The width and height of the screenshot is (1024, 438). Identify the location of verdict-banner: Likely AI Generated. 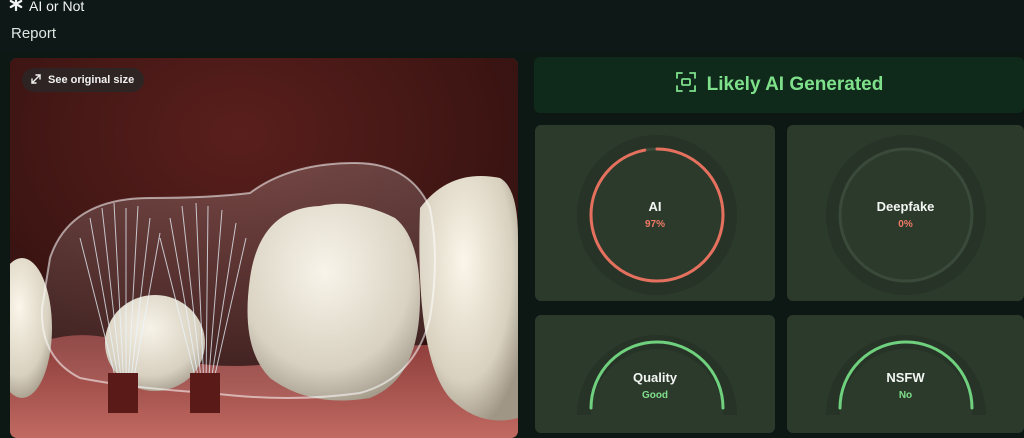
(779, 85).